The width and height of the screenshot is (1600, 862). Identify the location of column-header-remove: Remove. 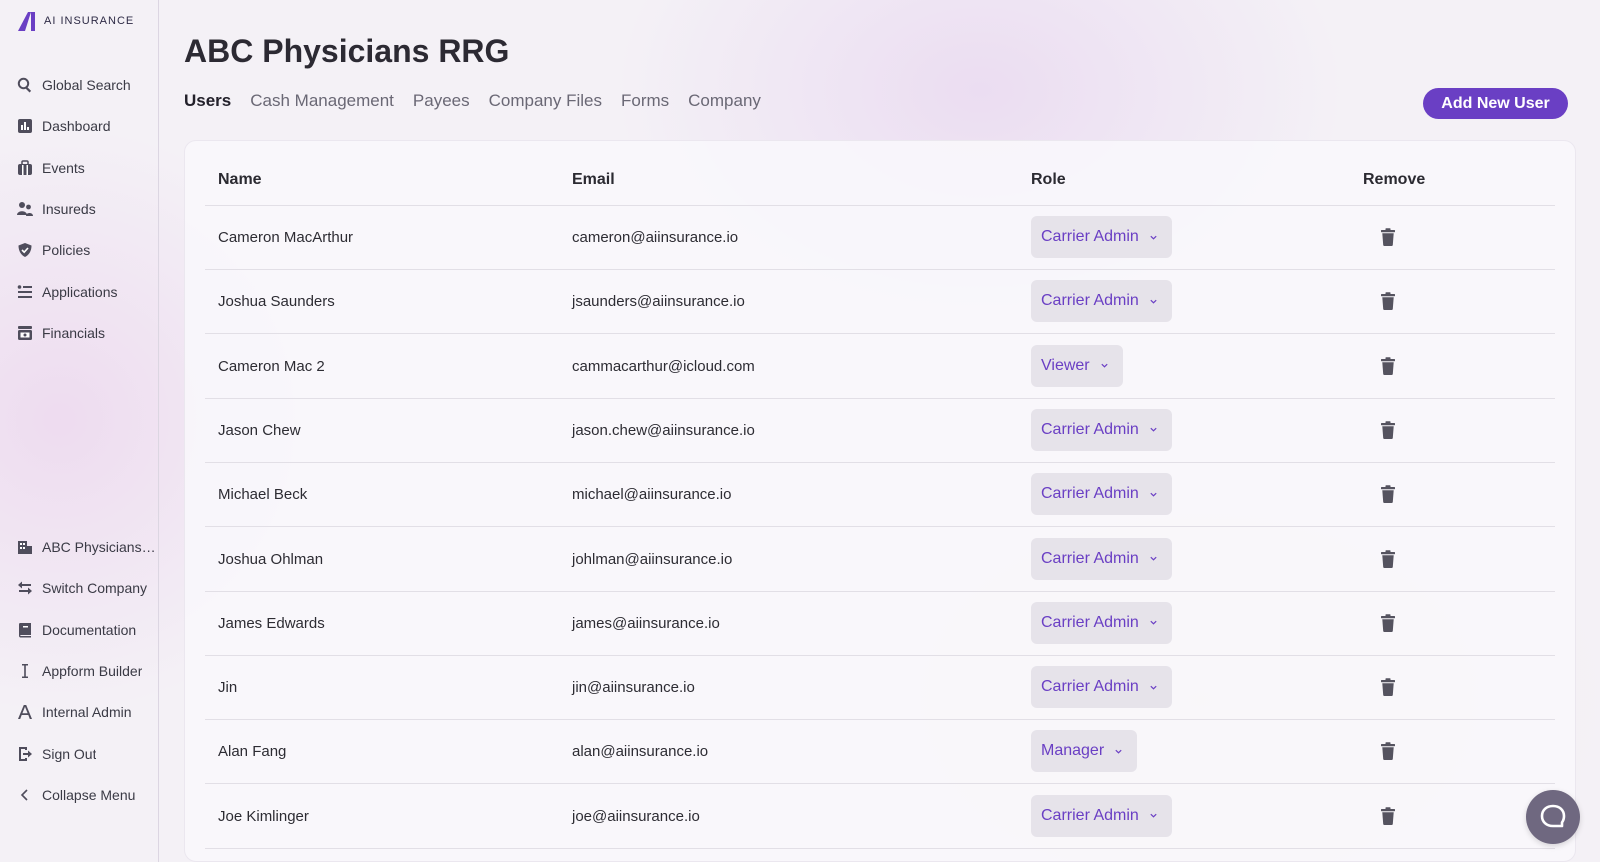
(1394, 179).